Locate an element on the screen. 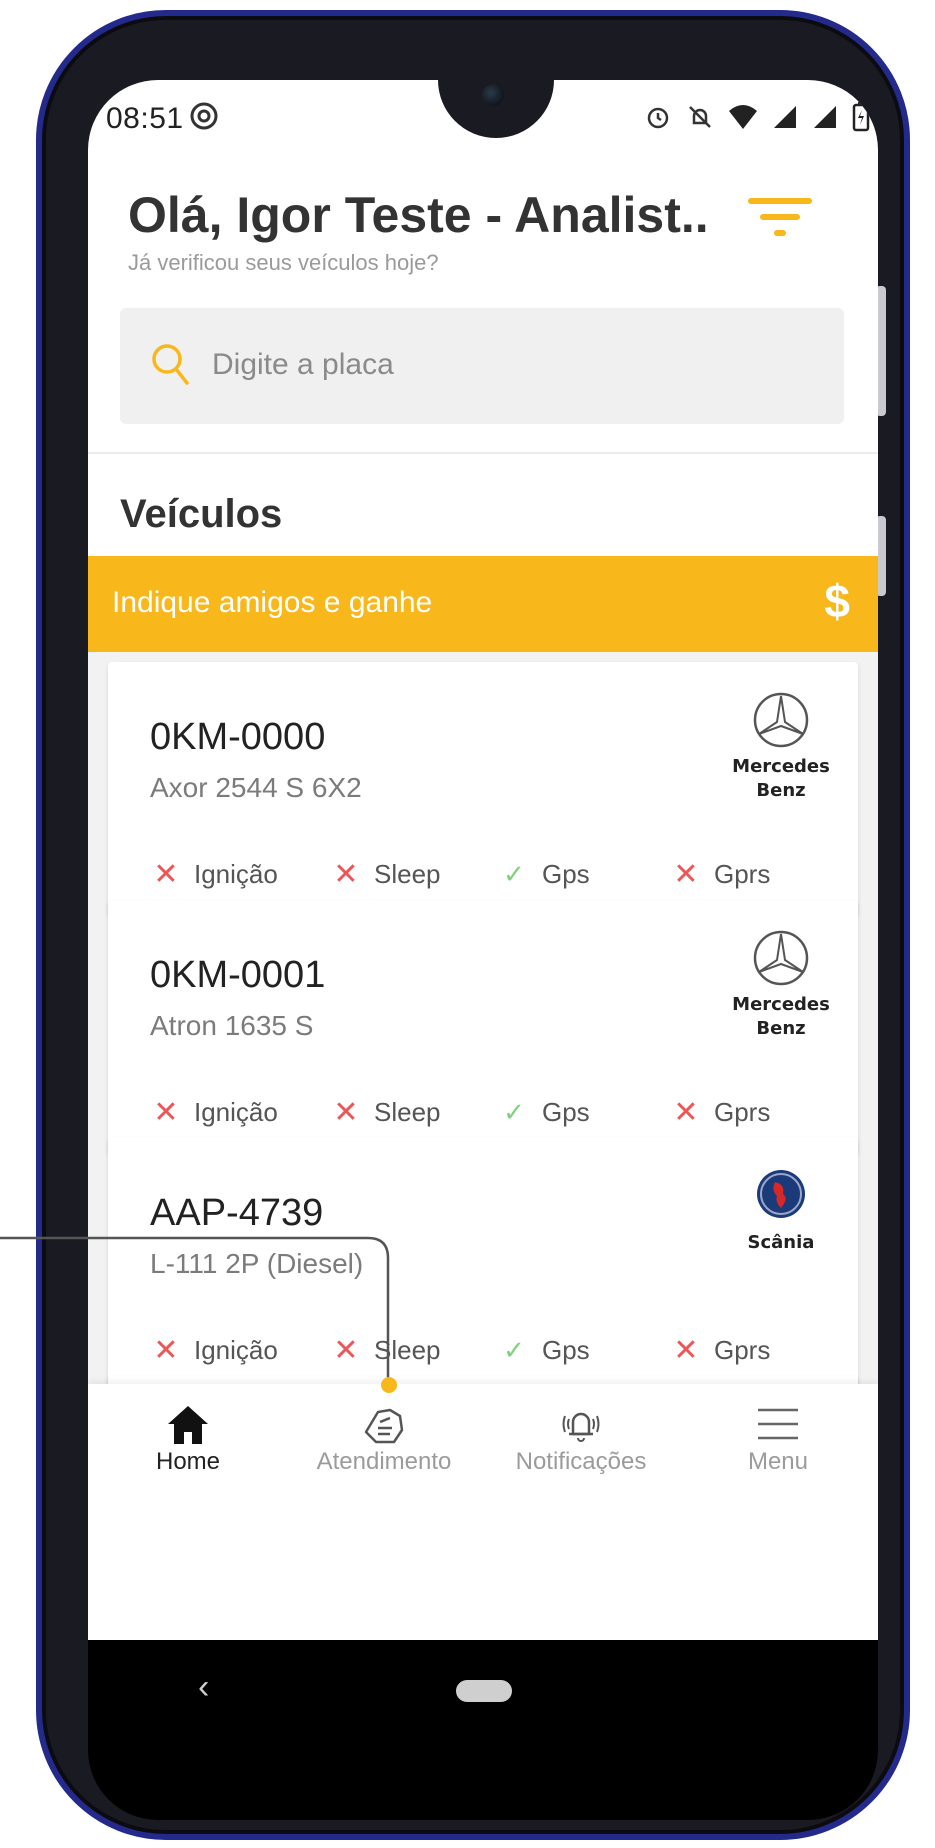 The width and height of the screenshot is (935, 1848). home-icon is located at coordinates (188, 1425).